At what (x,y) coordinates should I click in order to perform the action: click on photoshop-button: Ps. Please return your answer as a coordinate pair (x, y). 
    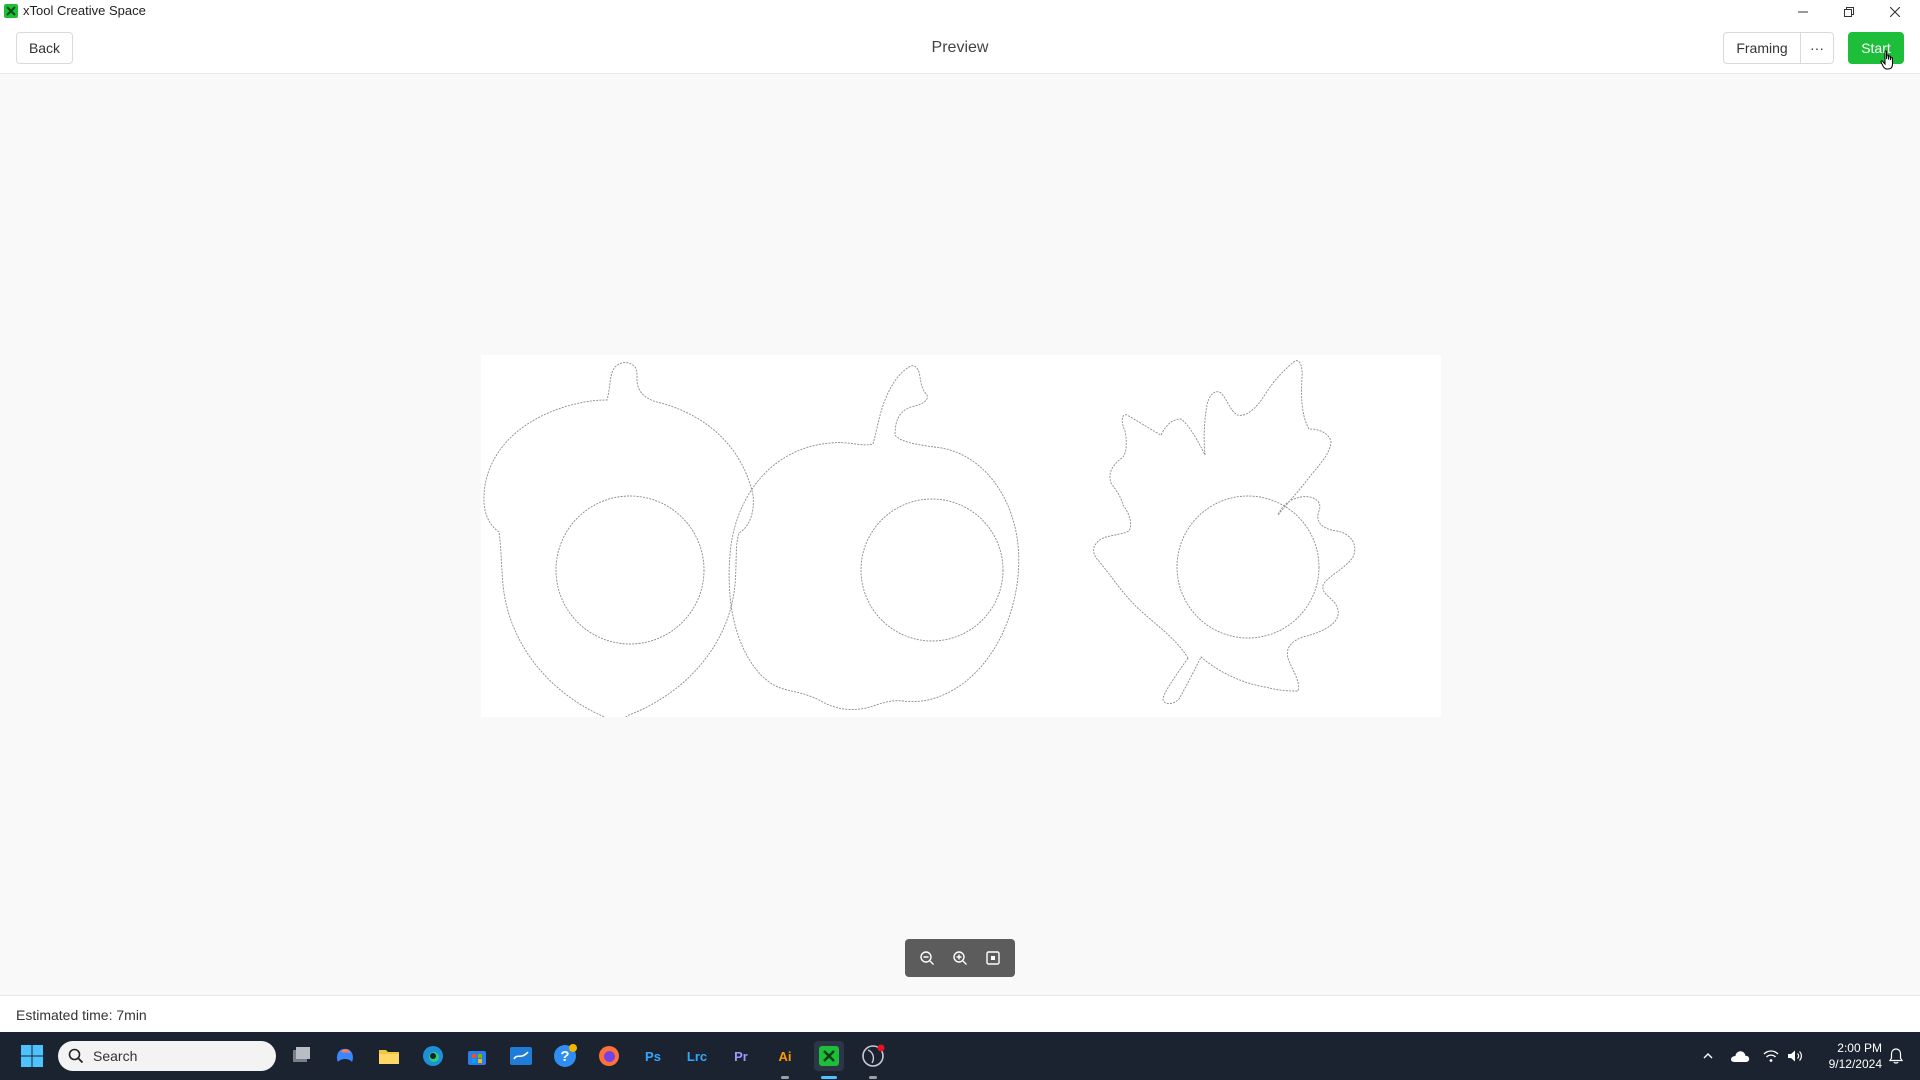
    Looking at the image, I should click on (653, 1056).